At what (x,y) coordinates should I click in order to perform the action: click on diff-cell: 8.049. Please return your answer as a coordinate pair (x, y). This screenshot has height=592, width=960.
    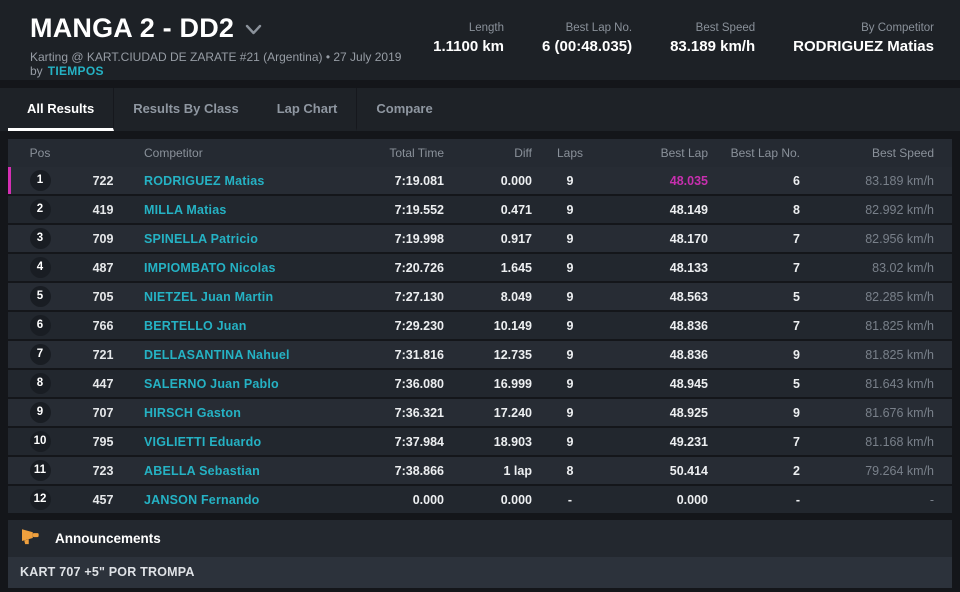
    Looking at the image, I should click on (516, 296).